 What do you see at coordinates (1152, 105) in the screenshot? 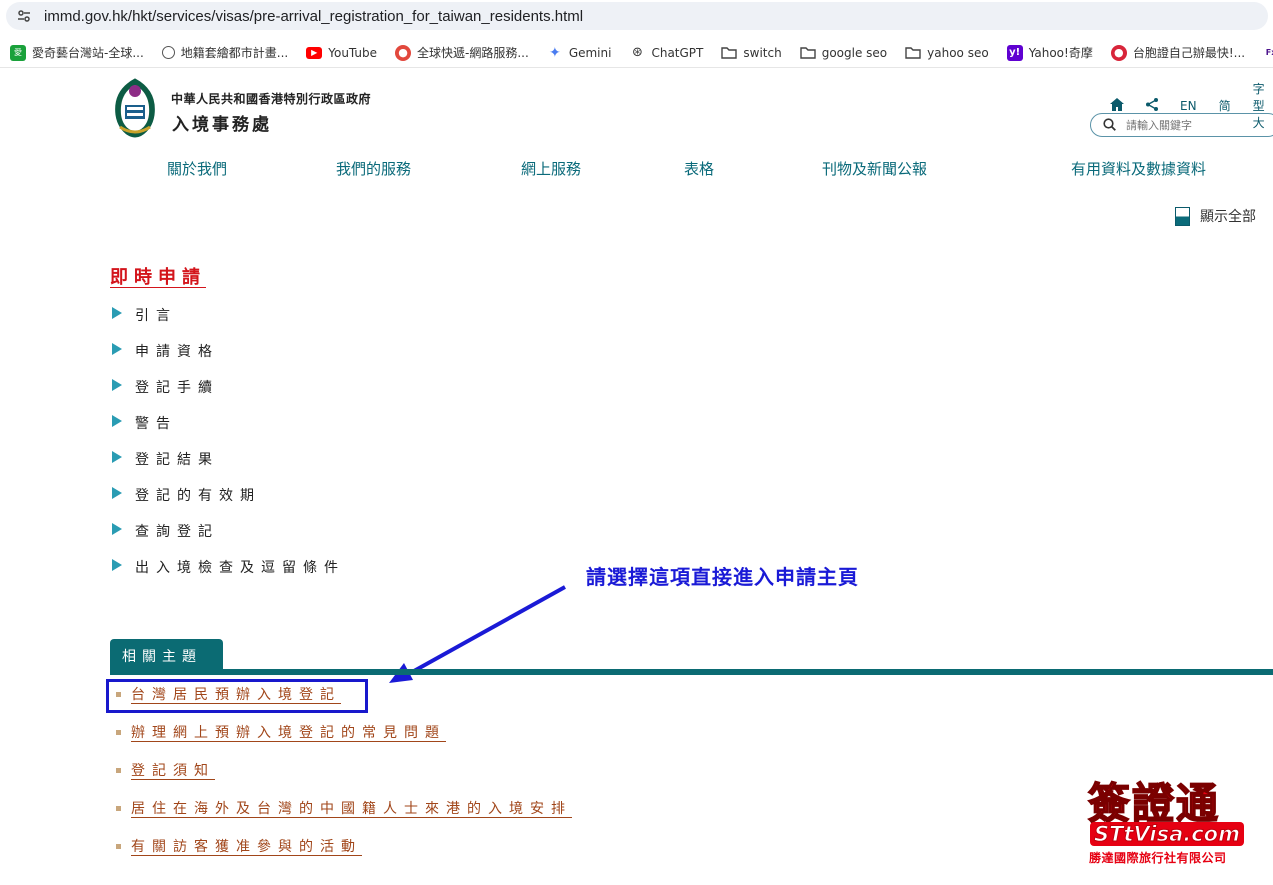
I see `share-icon` at bounding box center [1152, 105].